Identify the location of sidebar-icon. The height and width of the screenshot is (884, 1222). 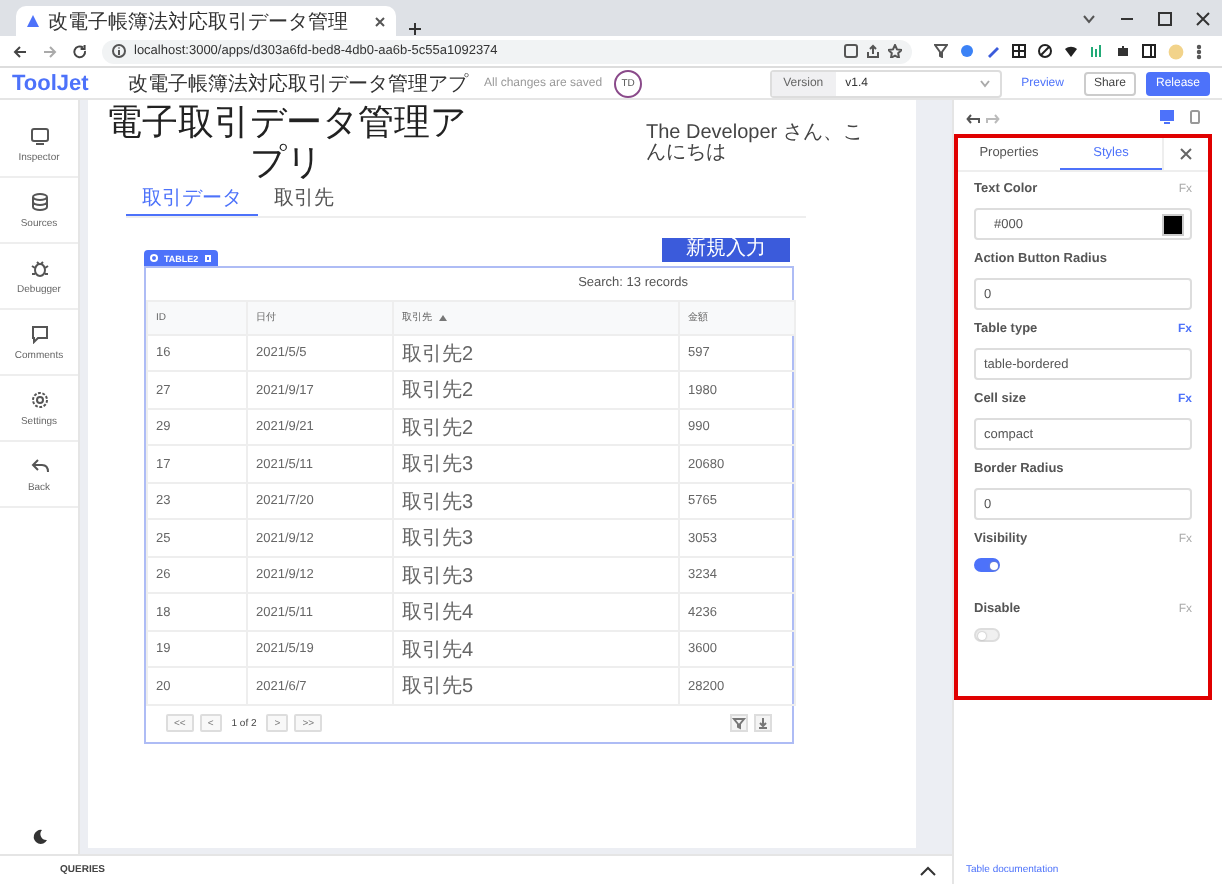
(1149, 51).